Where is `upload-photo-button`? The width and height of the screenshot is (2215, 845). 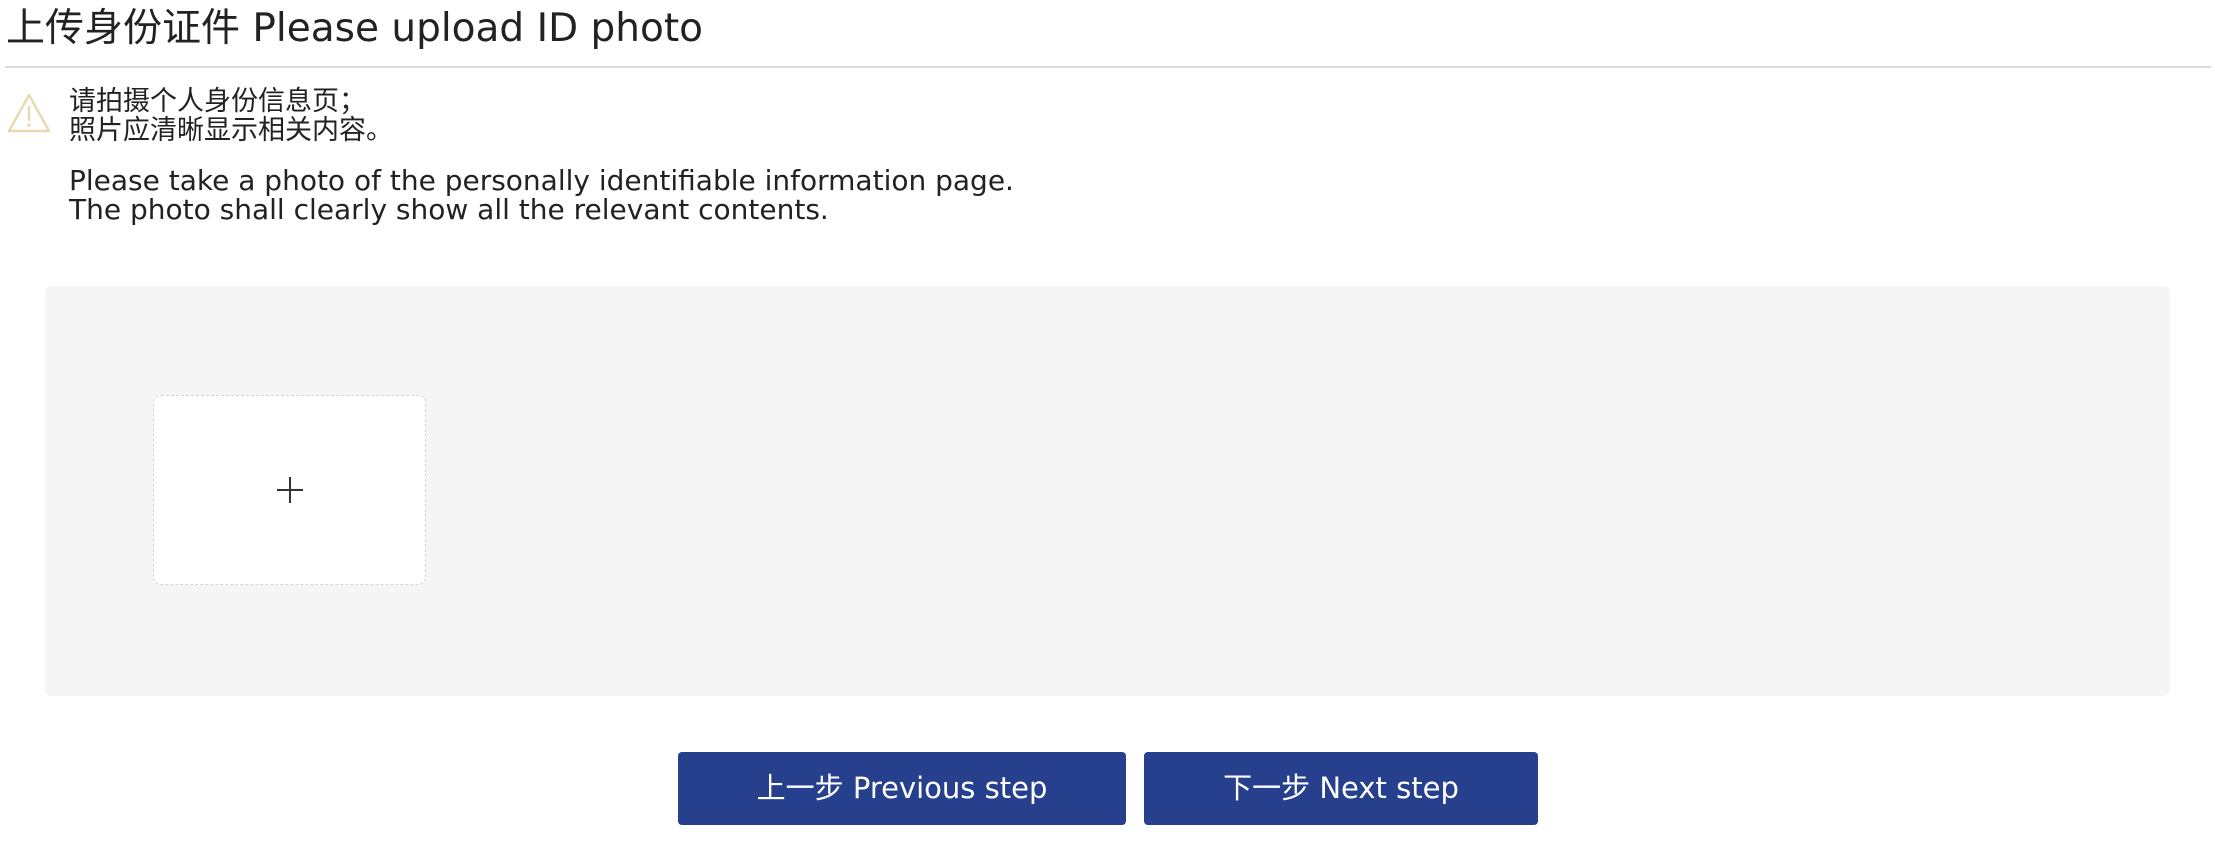
upload-photo-button is located at coordinates (289, 490).